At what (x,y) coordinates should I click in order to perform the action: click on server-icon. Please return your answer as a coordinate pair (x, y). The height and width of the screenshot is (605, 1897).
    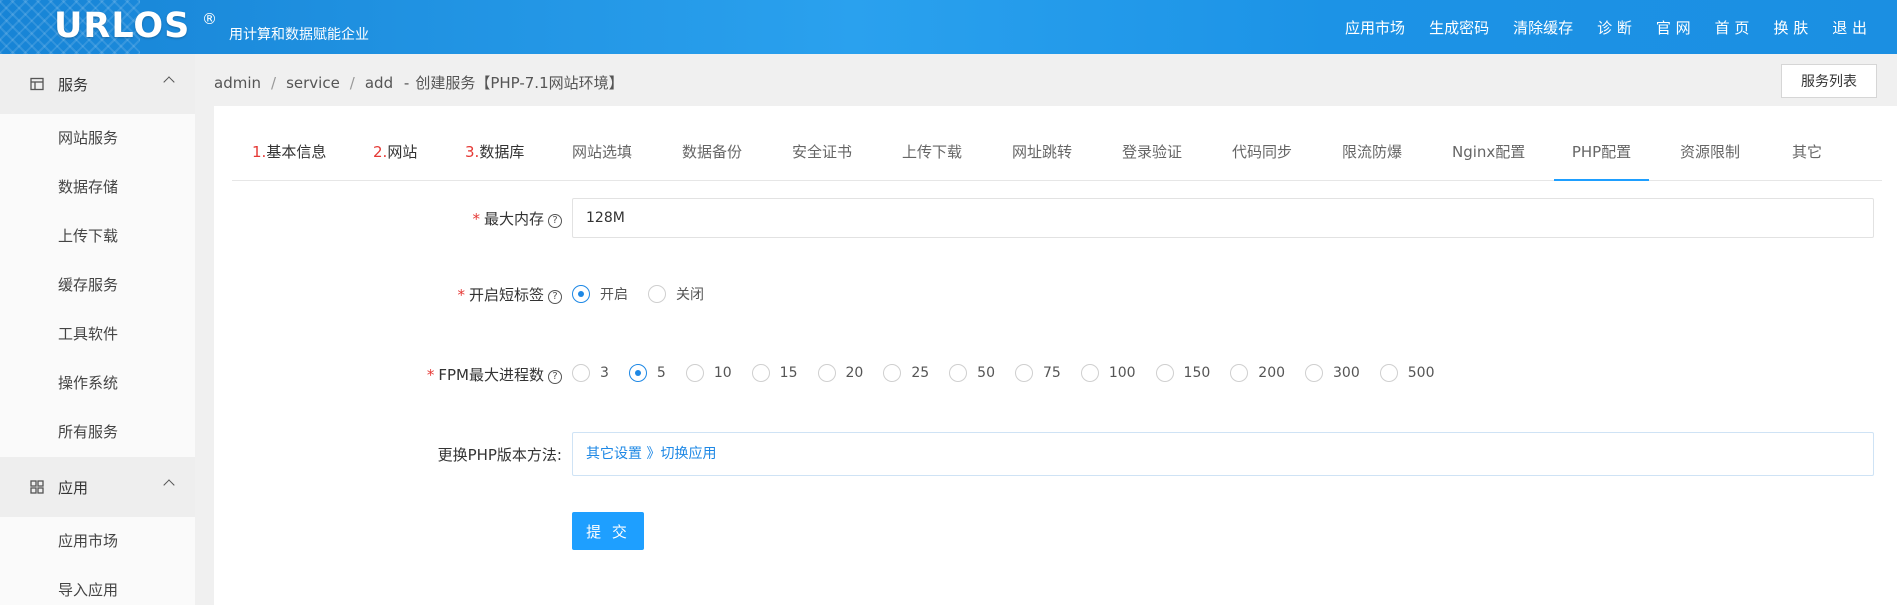
    Looking at the image, I should click on (37, 84).